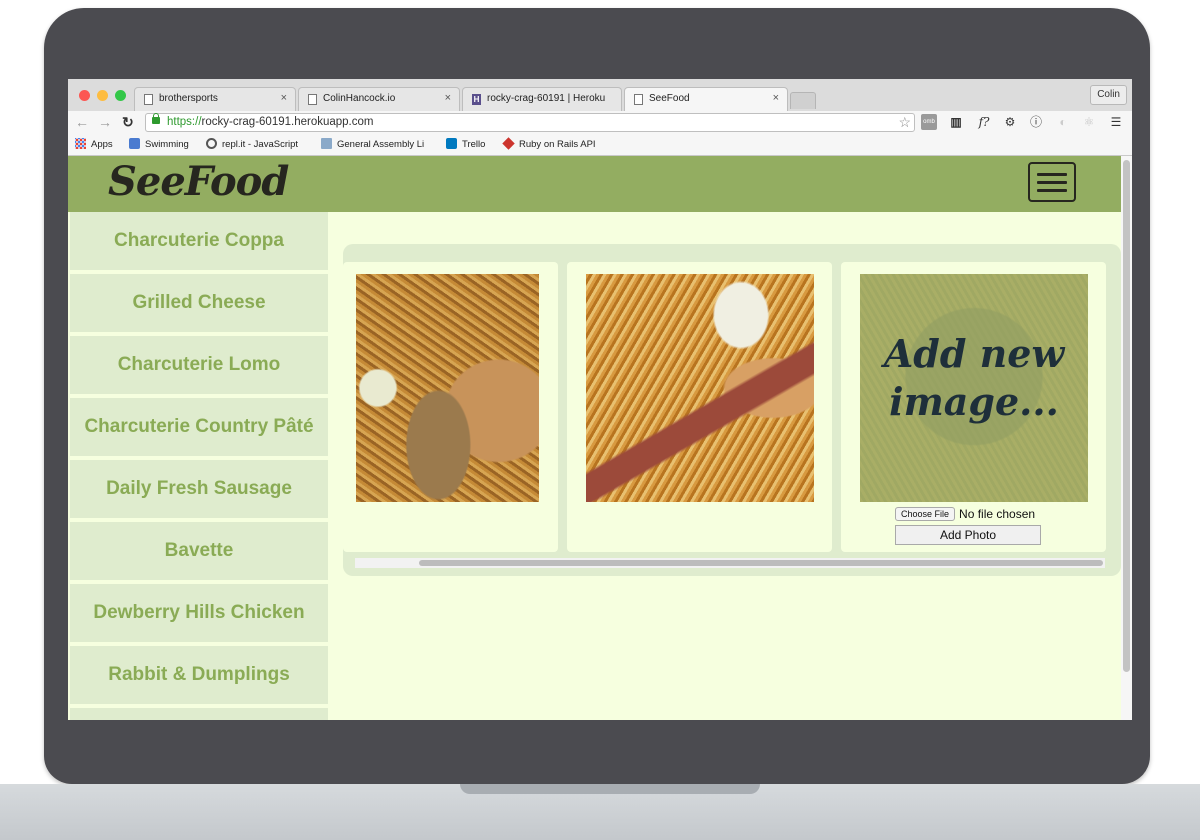 The height and width of the screenshot is (840, 1200). I want to click on bookmark-rails-api: Ruby on Rails API, so click(549, 143).